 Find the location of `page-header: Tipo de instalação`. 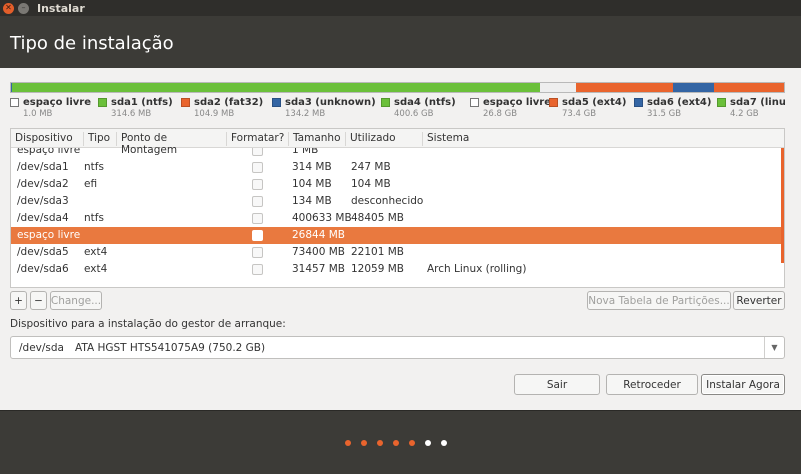

page-header: Tipo de instalação is located at coordinates (400, 42).